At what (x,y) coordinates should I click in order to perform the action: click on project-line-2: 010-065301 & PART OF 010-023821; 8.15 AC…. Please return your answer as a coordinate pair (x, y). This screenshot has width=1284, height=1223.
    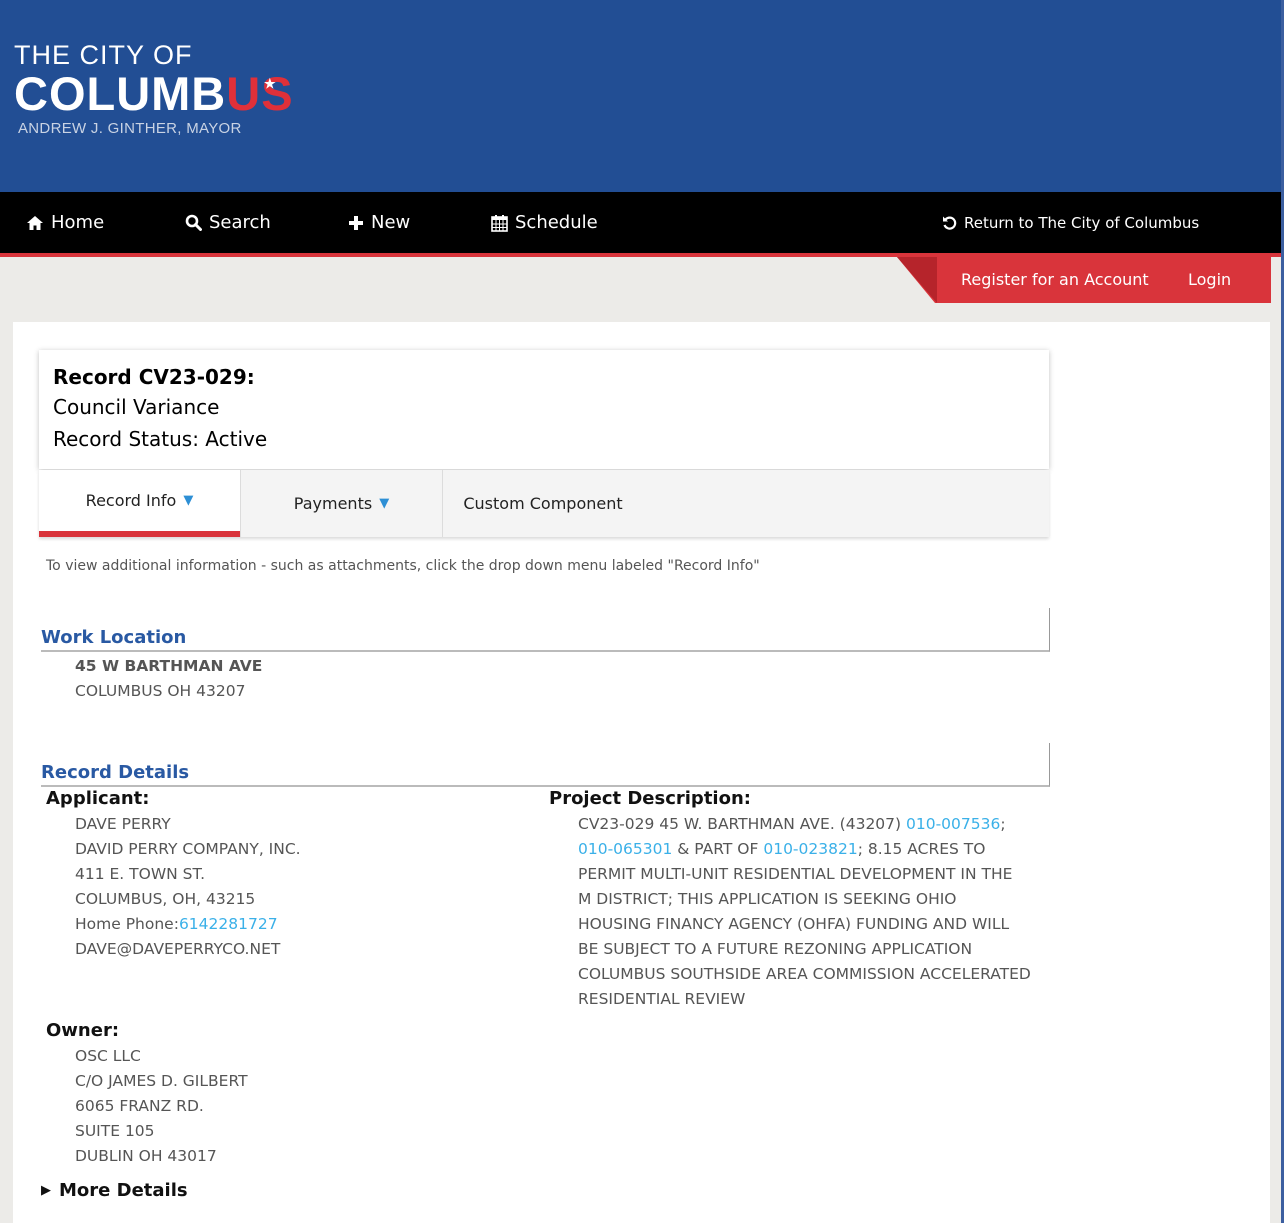
    Looking at the image, I should click on (781, 849).